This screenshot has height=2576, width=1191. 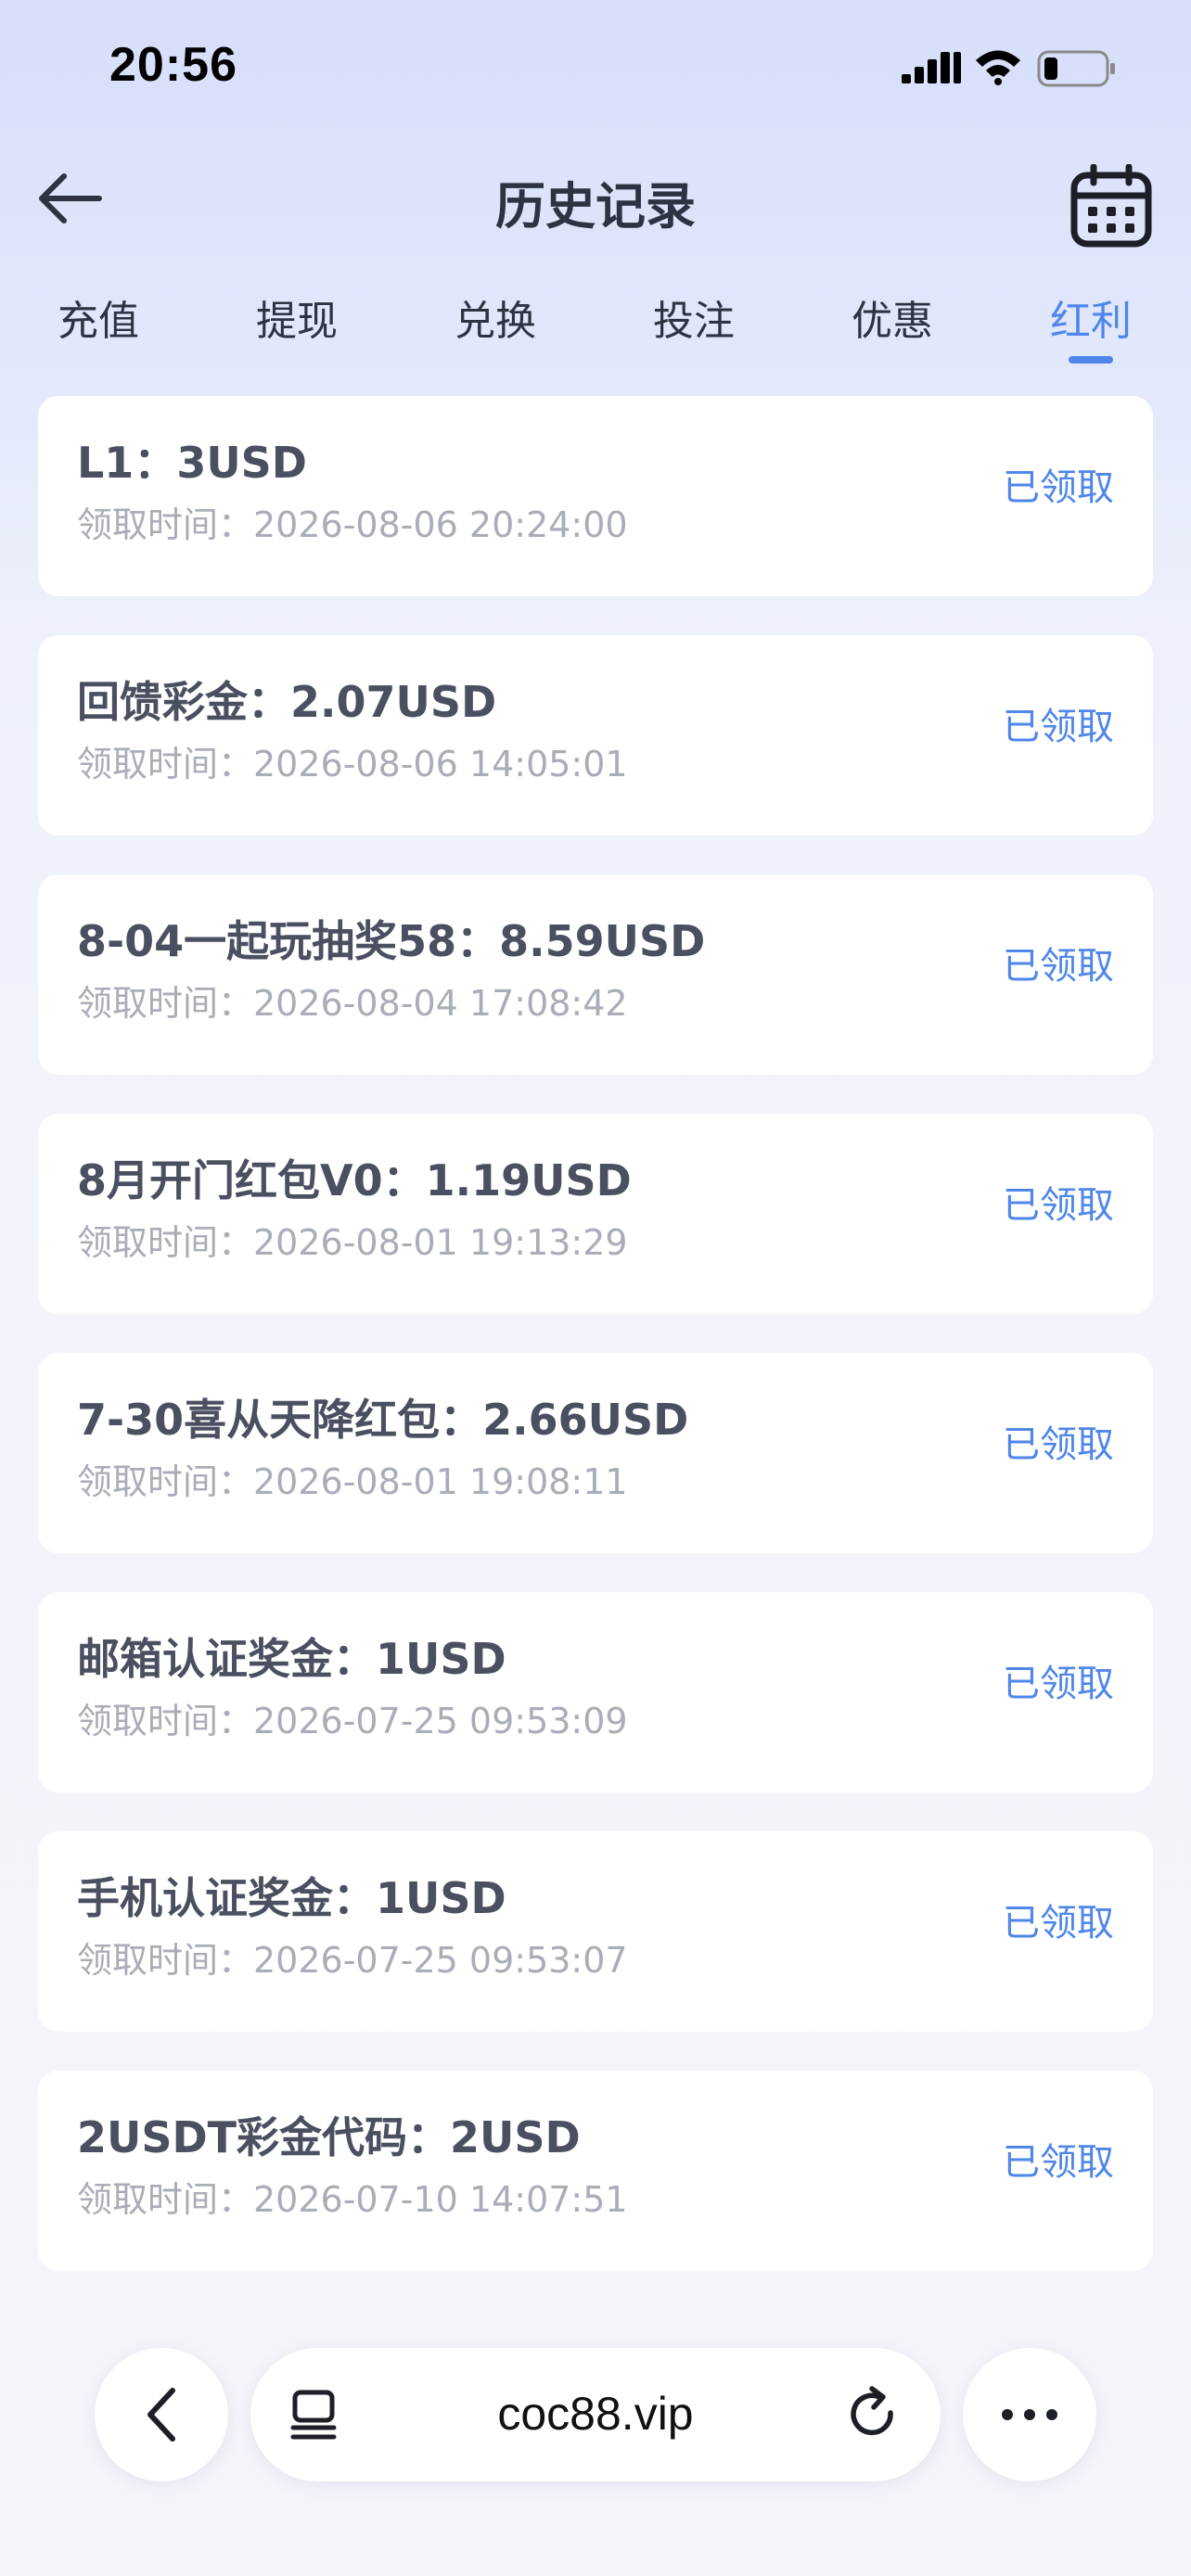 What do you see at coordinates (383, 1420) in the screenshot?
I see `record-title: 7-30喜从天降红包：2.66USD` at bounding box center [383, 1420].